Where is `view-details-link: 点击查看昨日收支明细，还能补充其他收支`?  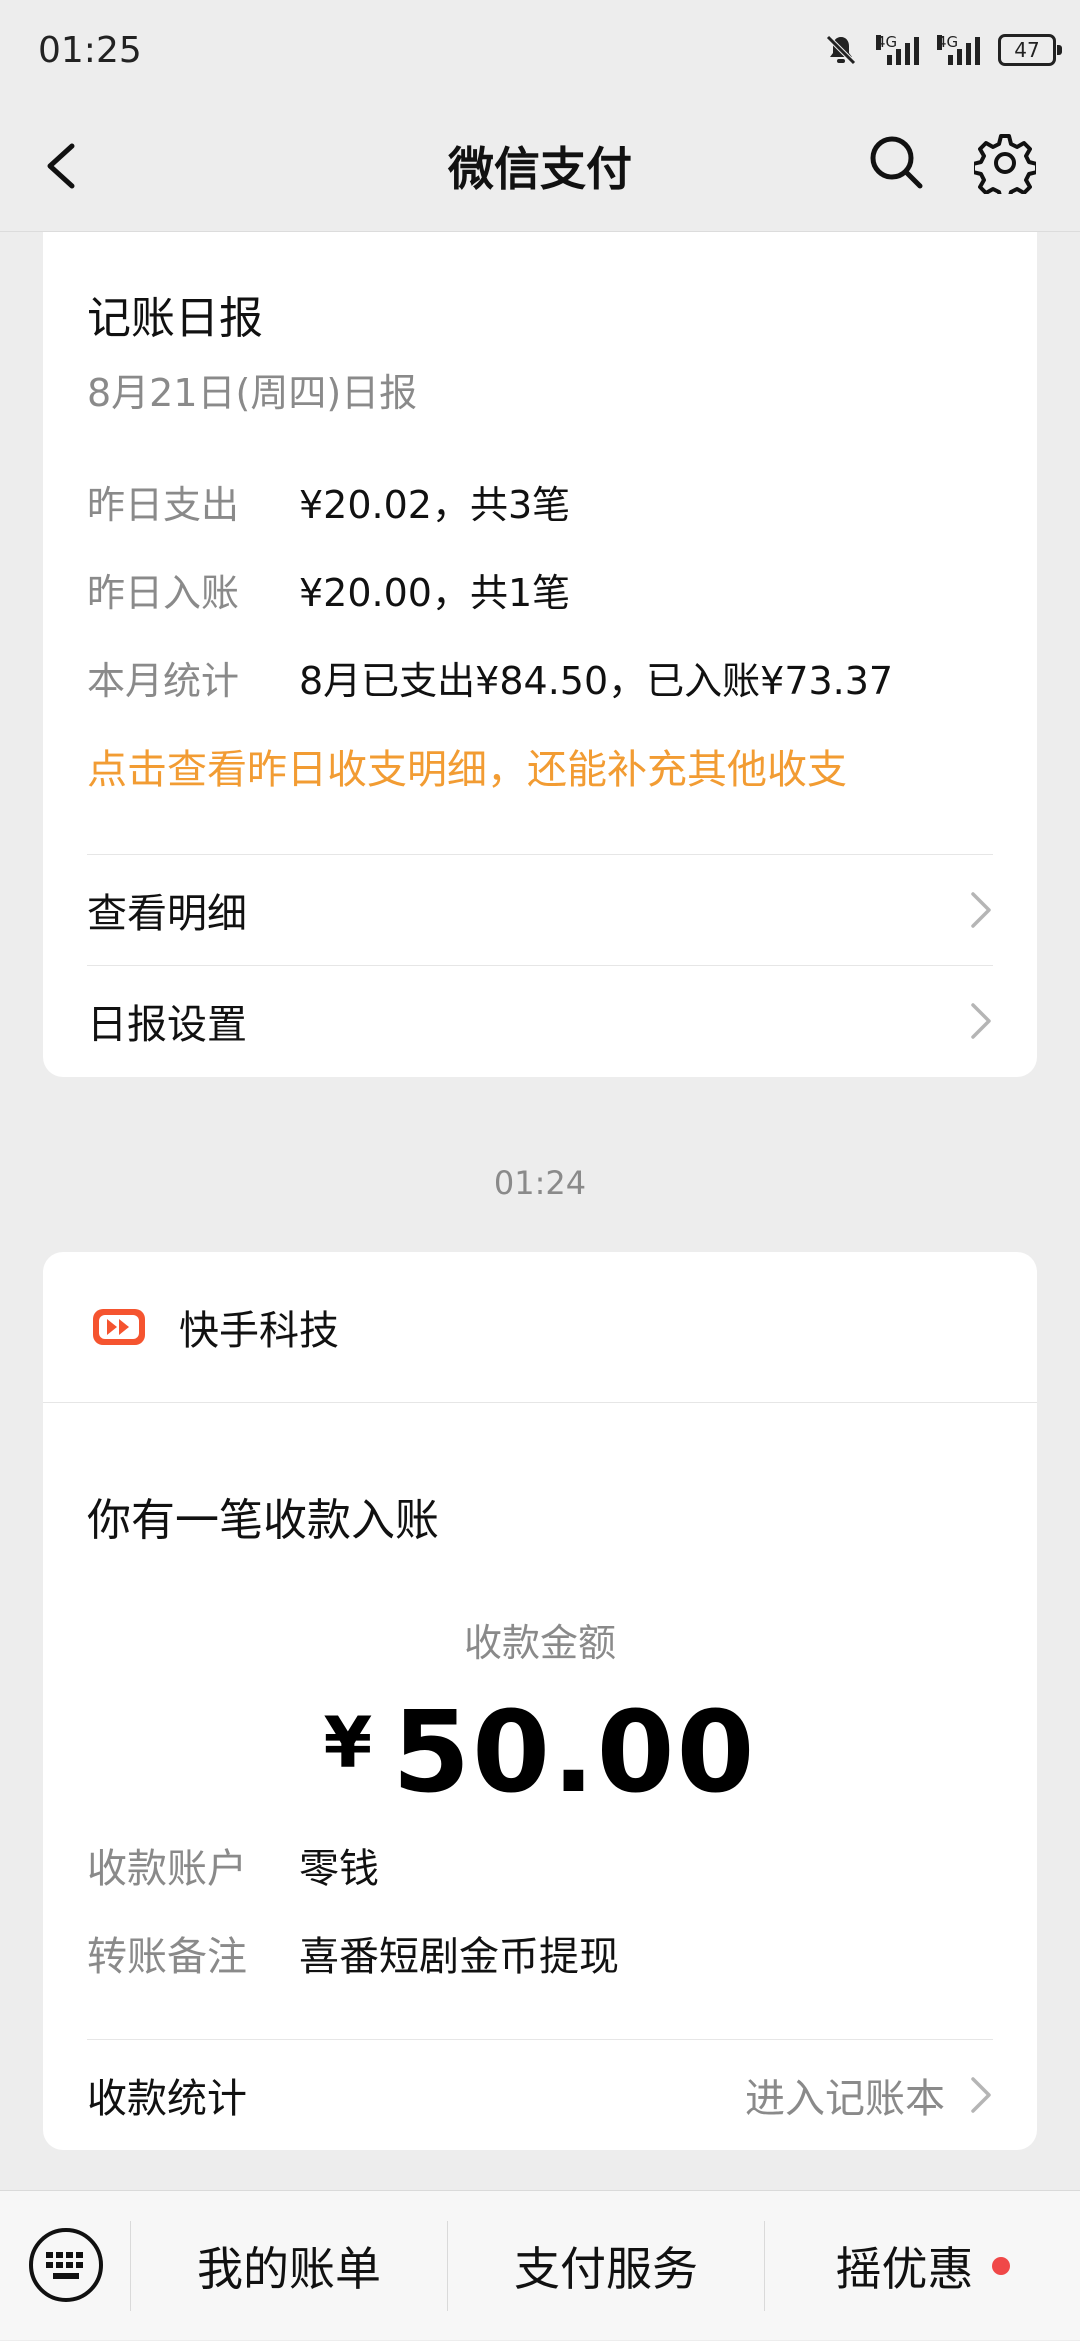 view-details-link: 点击查看昨日收支明细，还能补充其他收支 is located at coordinates (467, 766).